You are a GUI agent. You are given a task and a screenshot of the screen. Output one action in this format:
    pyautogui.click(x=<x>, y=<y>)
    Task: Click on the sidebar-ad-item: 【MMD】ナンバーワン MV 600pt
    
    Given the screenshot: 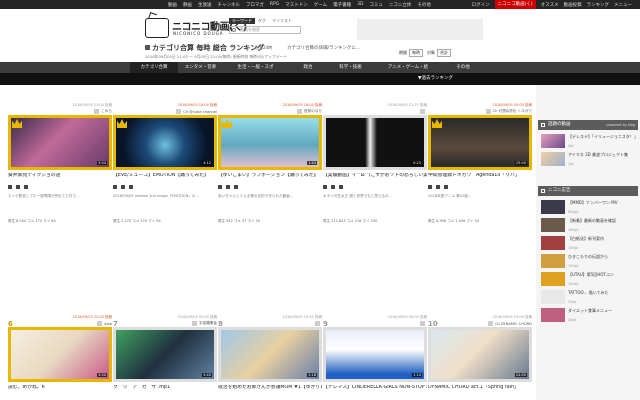 What is the action you would take?
    pyautogui.click(x=589, y=208)
    